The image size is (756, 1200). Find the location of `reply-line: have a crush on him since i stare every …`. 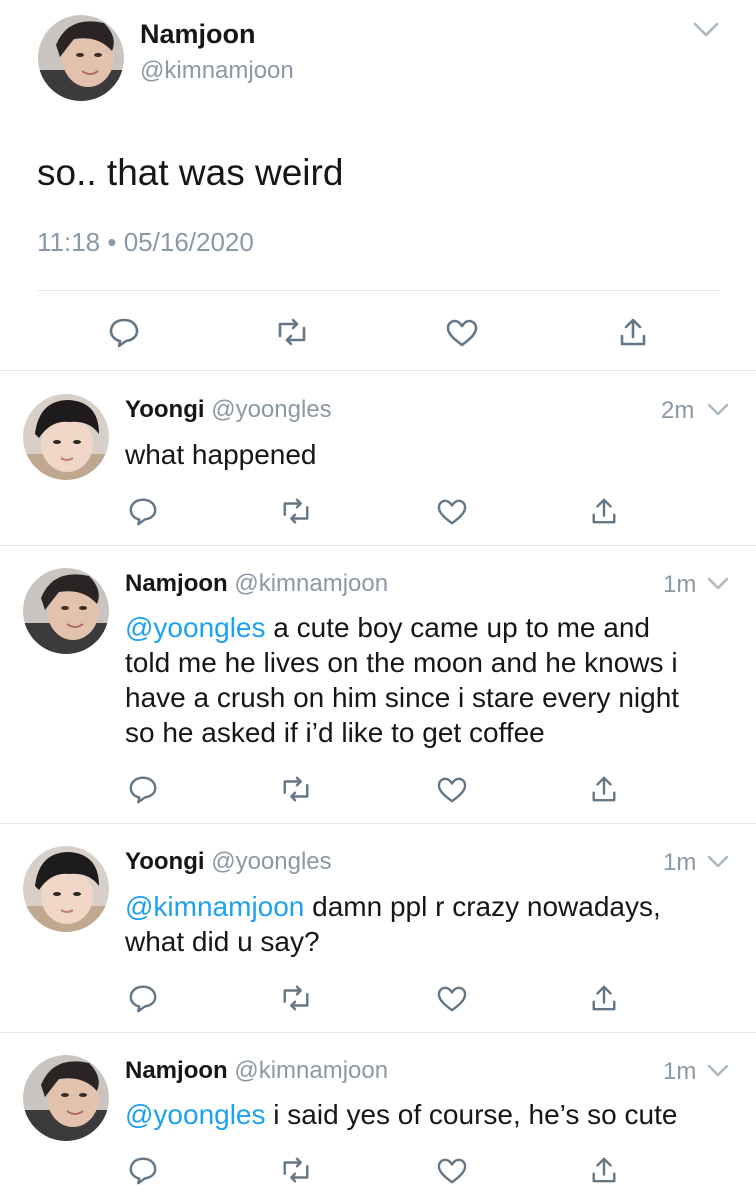

reply-line: have a crush on him since i stare every … is located at coordinates (402, 697).